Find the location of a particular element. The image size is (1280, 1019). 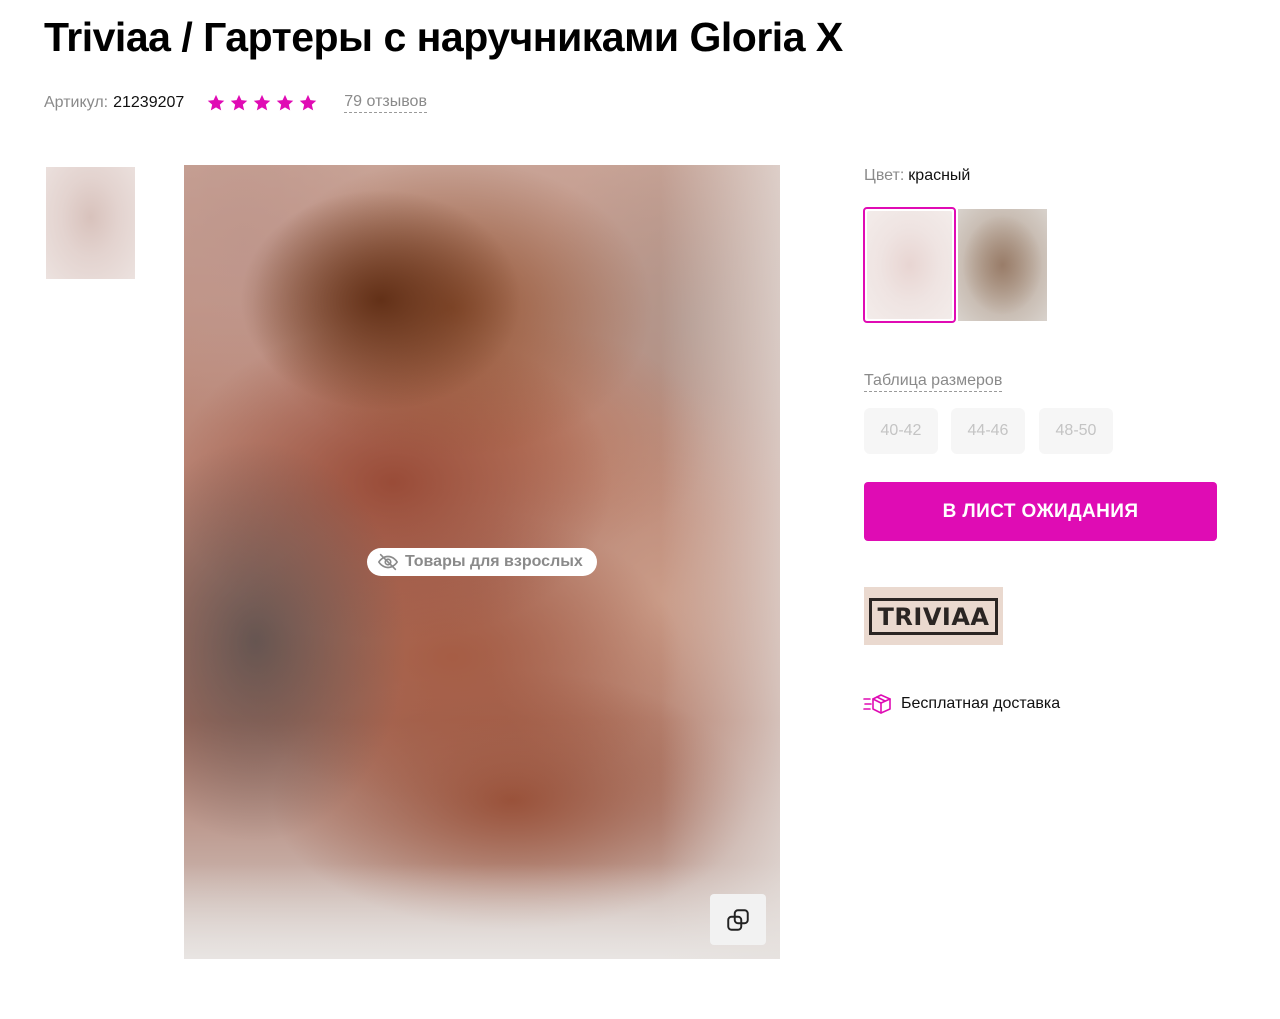

copy-icon is located at coordinates (738, 919).